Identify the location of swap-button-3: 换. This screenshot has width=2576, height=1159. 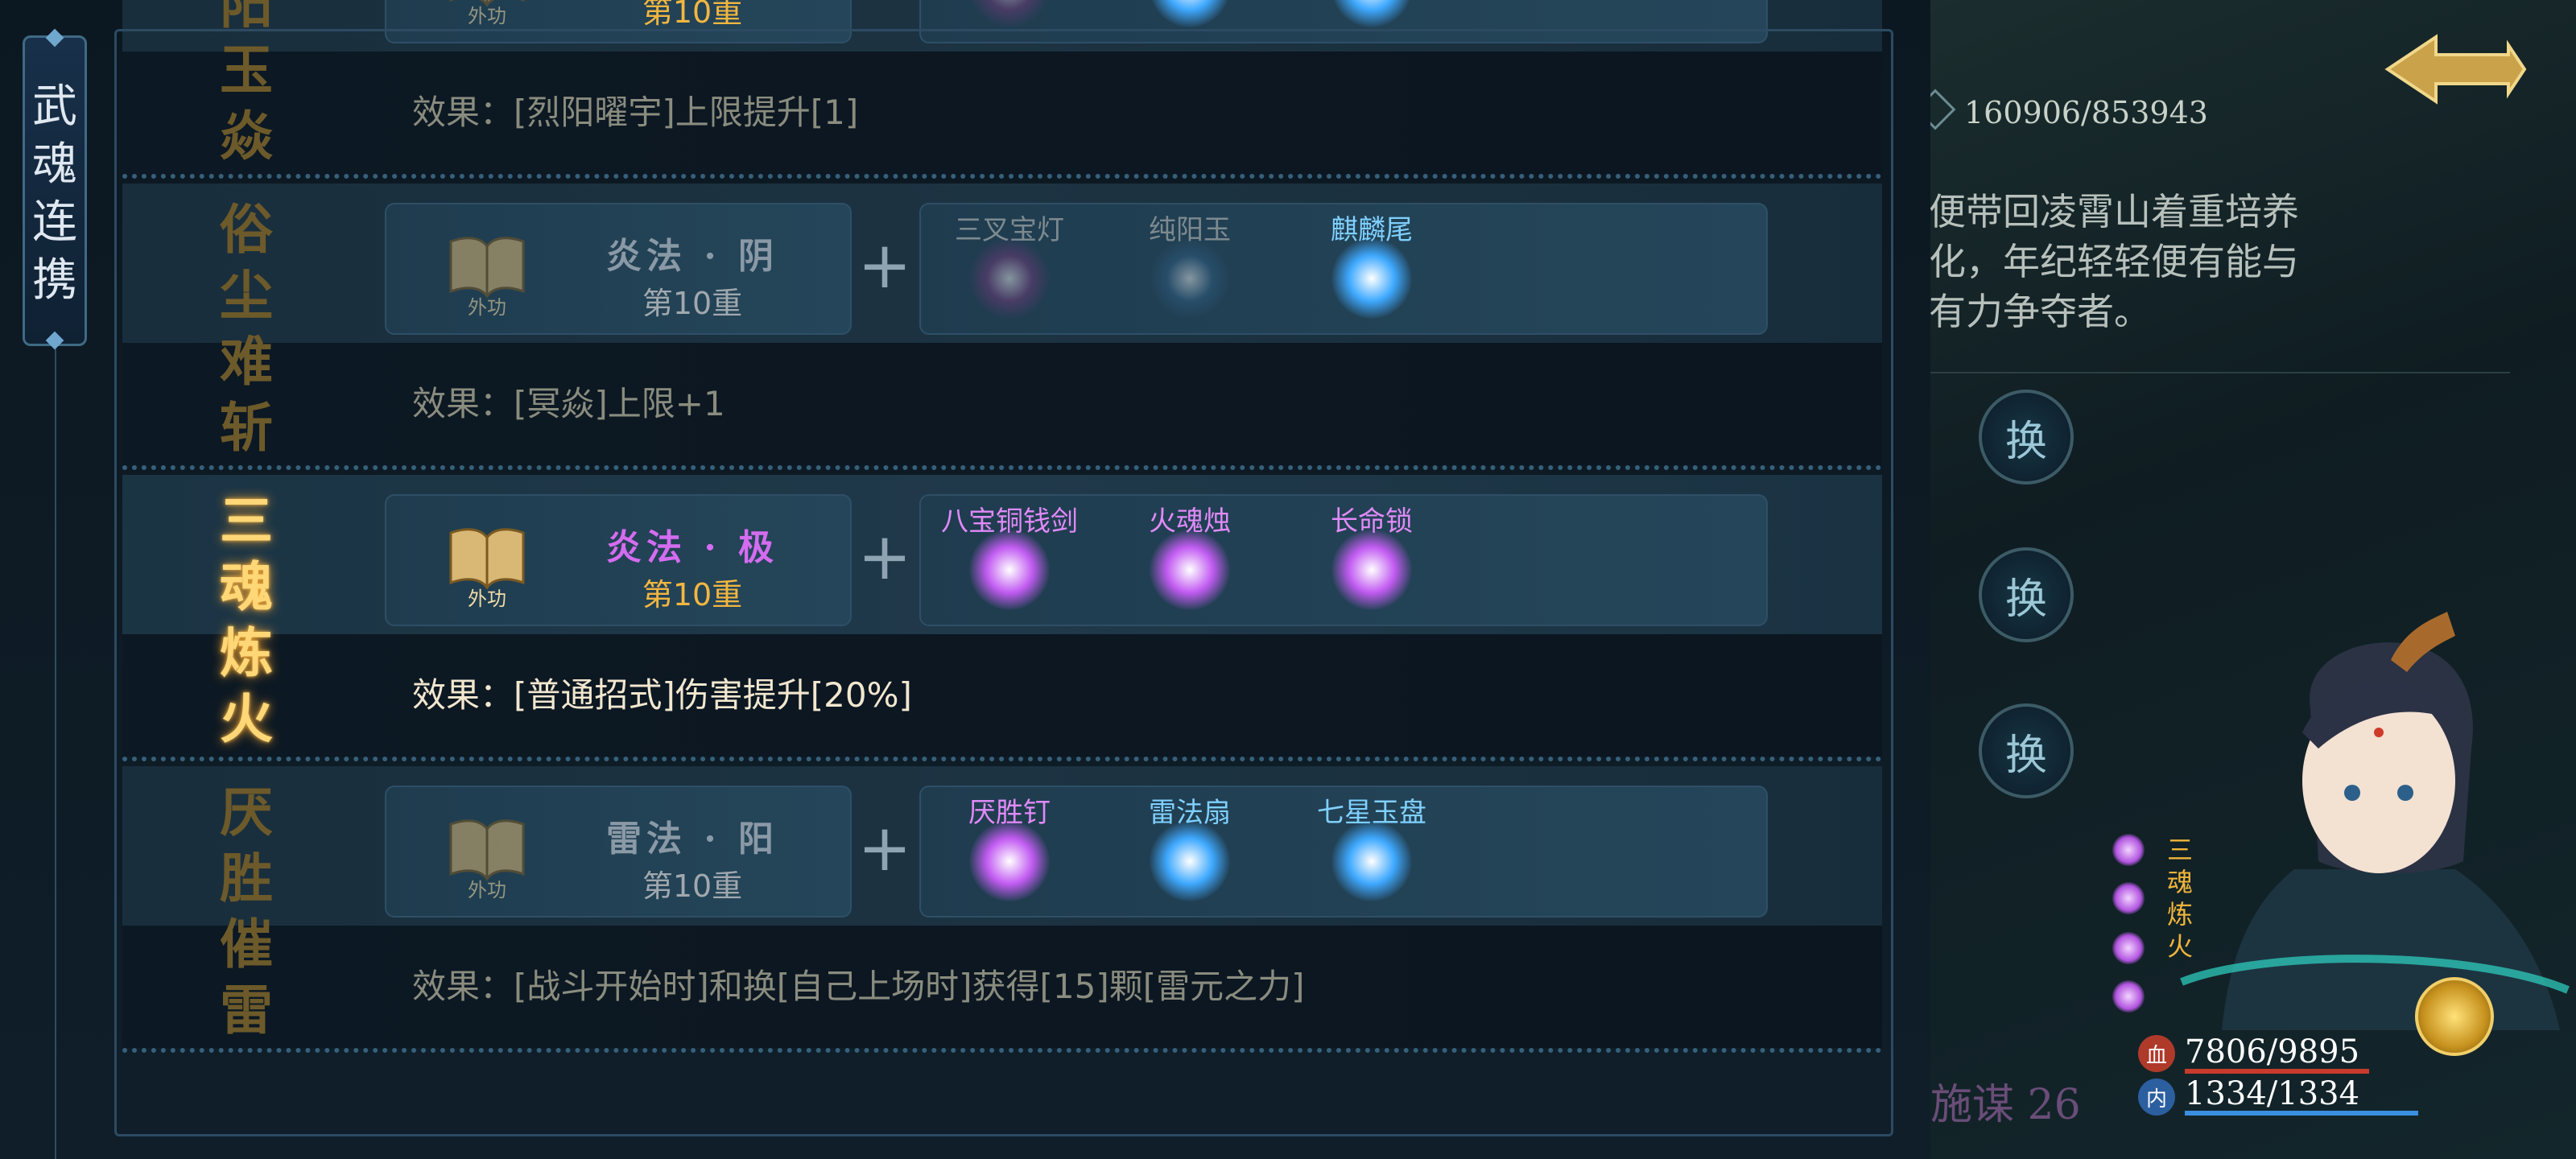
(2026, 750).